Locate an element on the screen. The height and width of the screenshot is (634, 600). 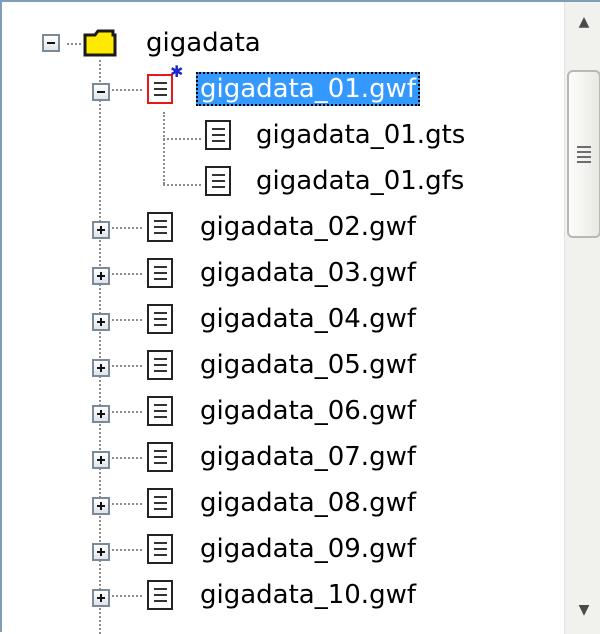
tree-item-row: gigadata_02.gwf is located at coordinates (282, 227).